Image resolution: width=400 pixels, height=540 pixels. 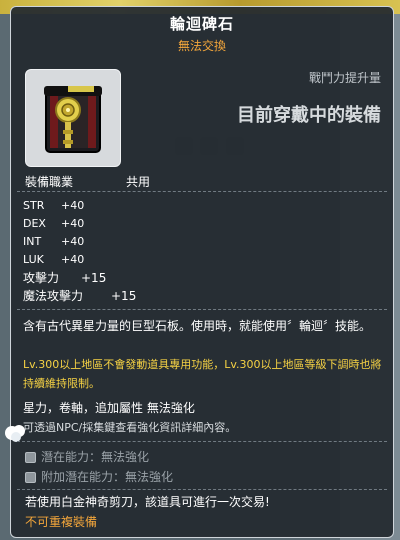 I want to click on stat-row: STR +40, so click(x=54, y=205).